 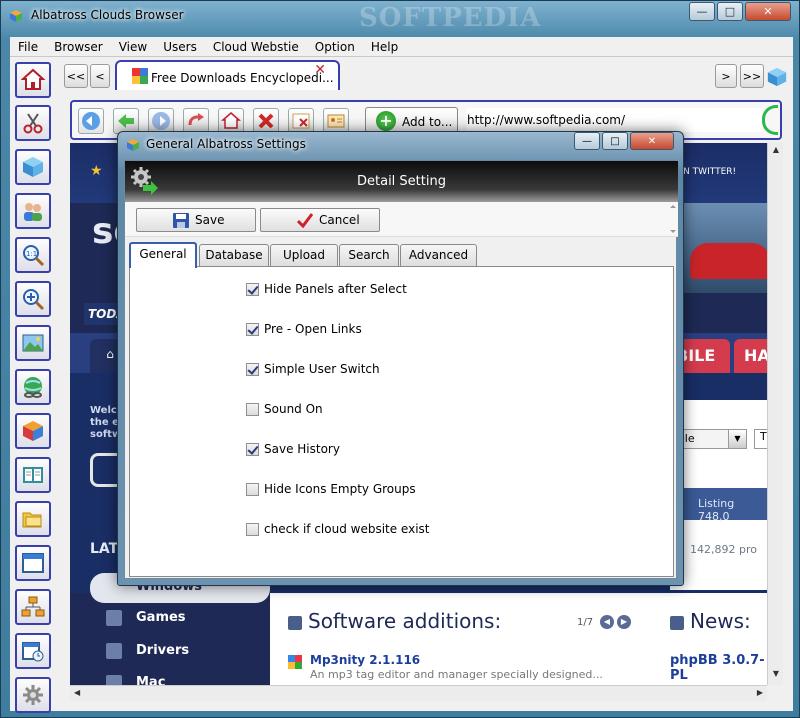 I want to click on star-icon: ★, so click(x=96, y=171).